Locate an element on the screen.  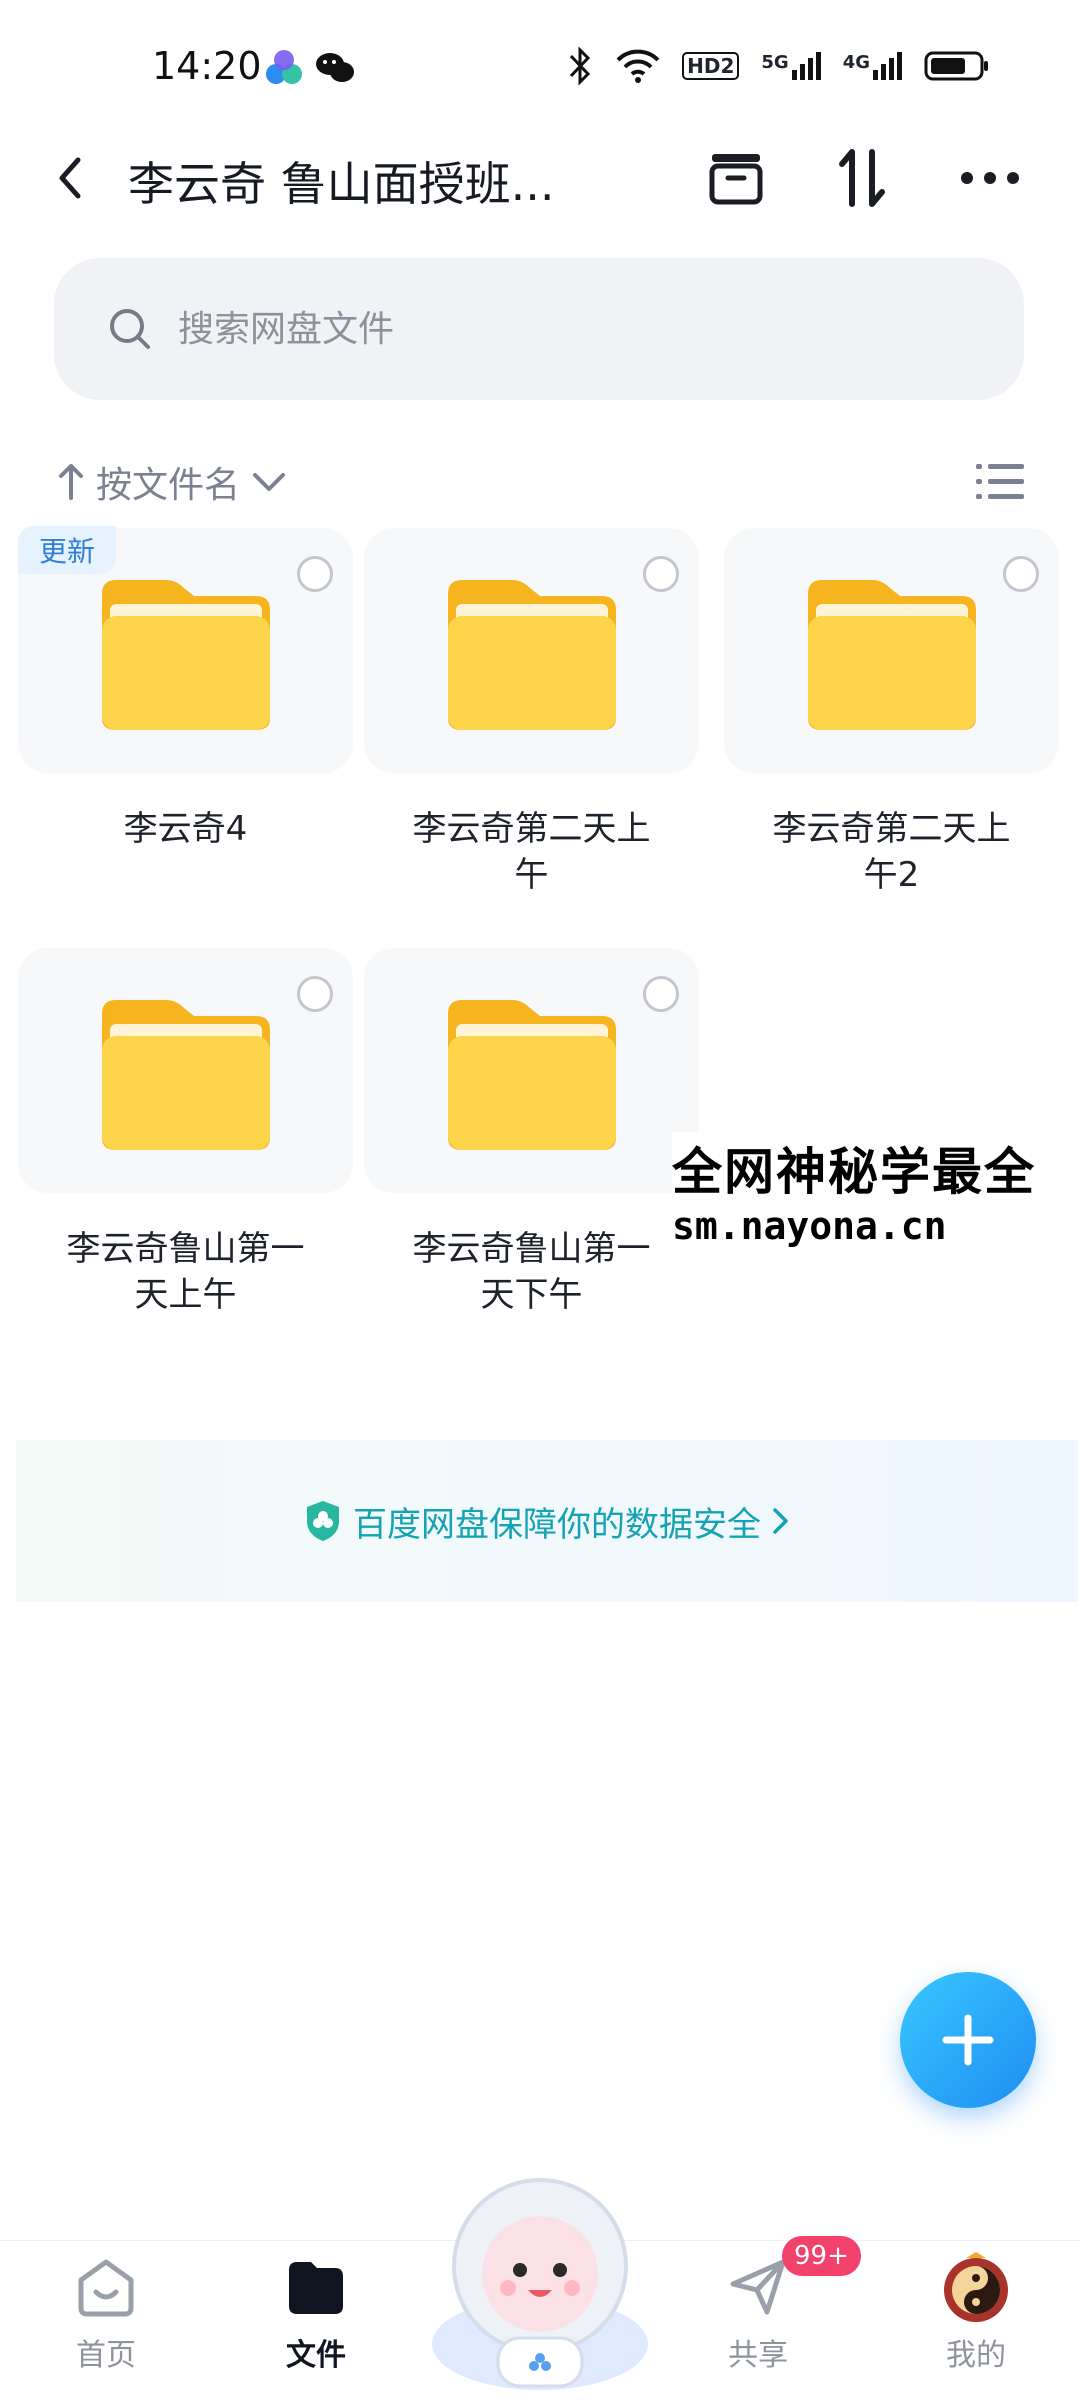
mascot-icon is located at coordinates (540, 2284).